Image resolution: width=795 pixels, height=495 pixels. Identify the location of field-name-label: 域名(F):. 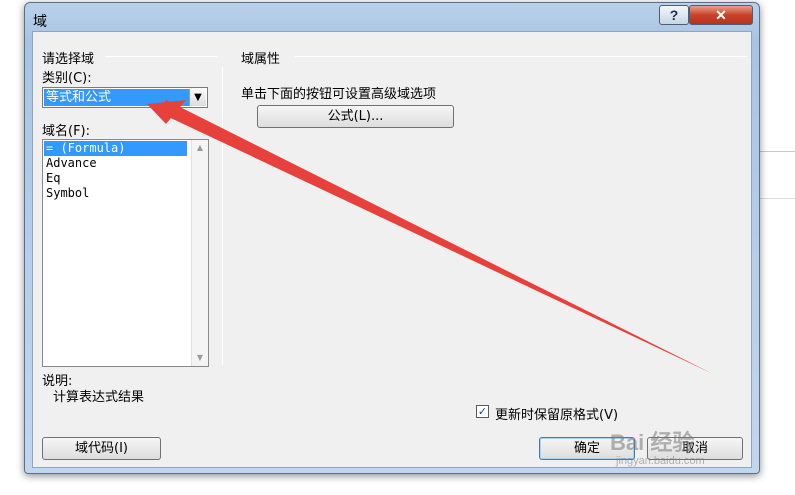
(66, 131).